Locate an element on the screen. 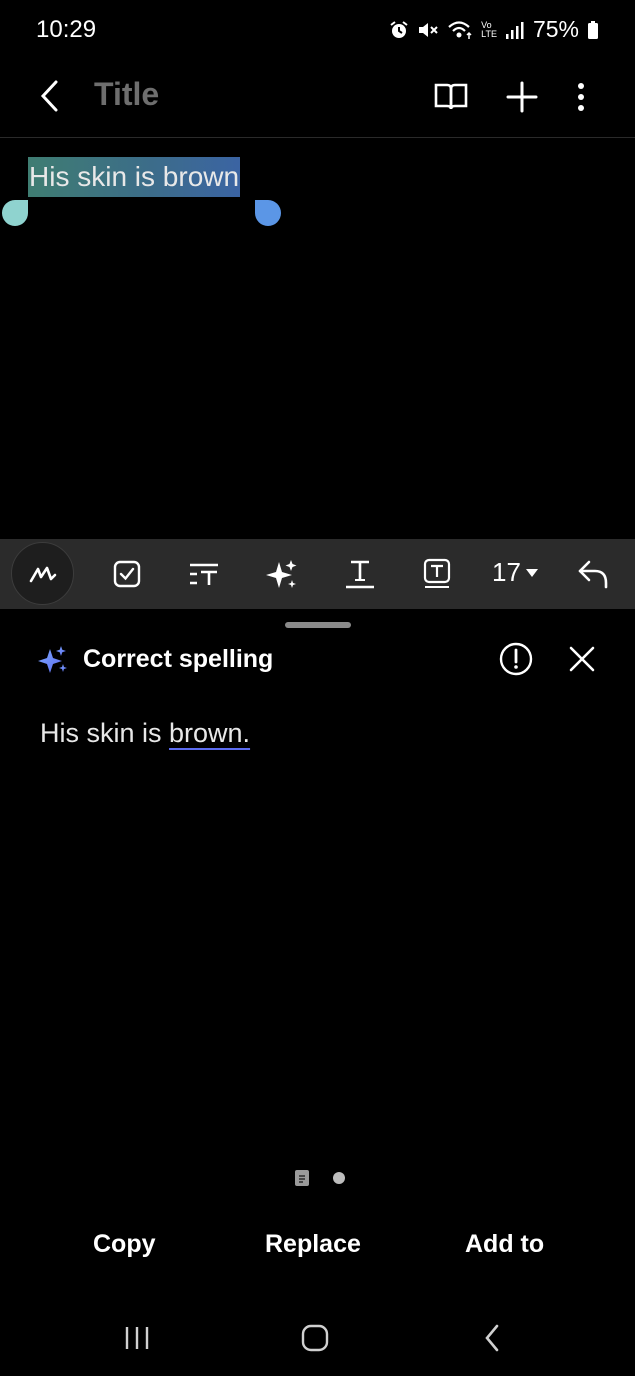  text-style-button is located at coordinates (204, 574).